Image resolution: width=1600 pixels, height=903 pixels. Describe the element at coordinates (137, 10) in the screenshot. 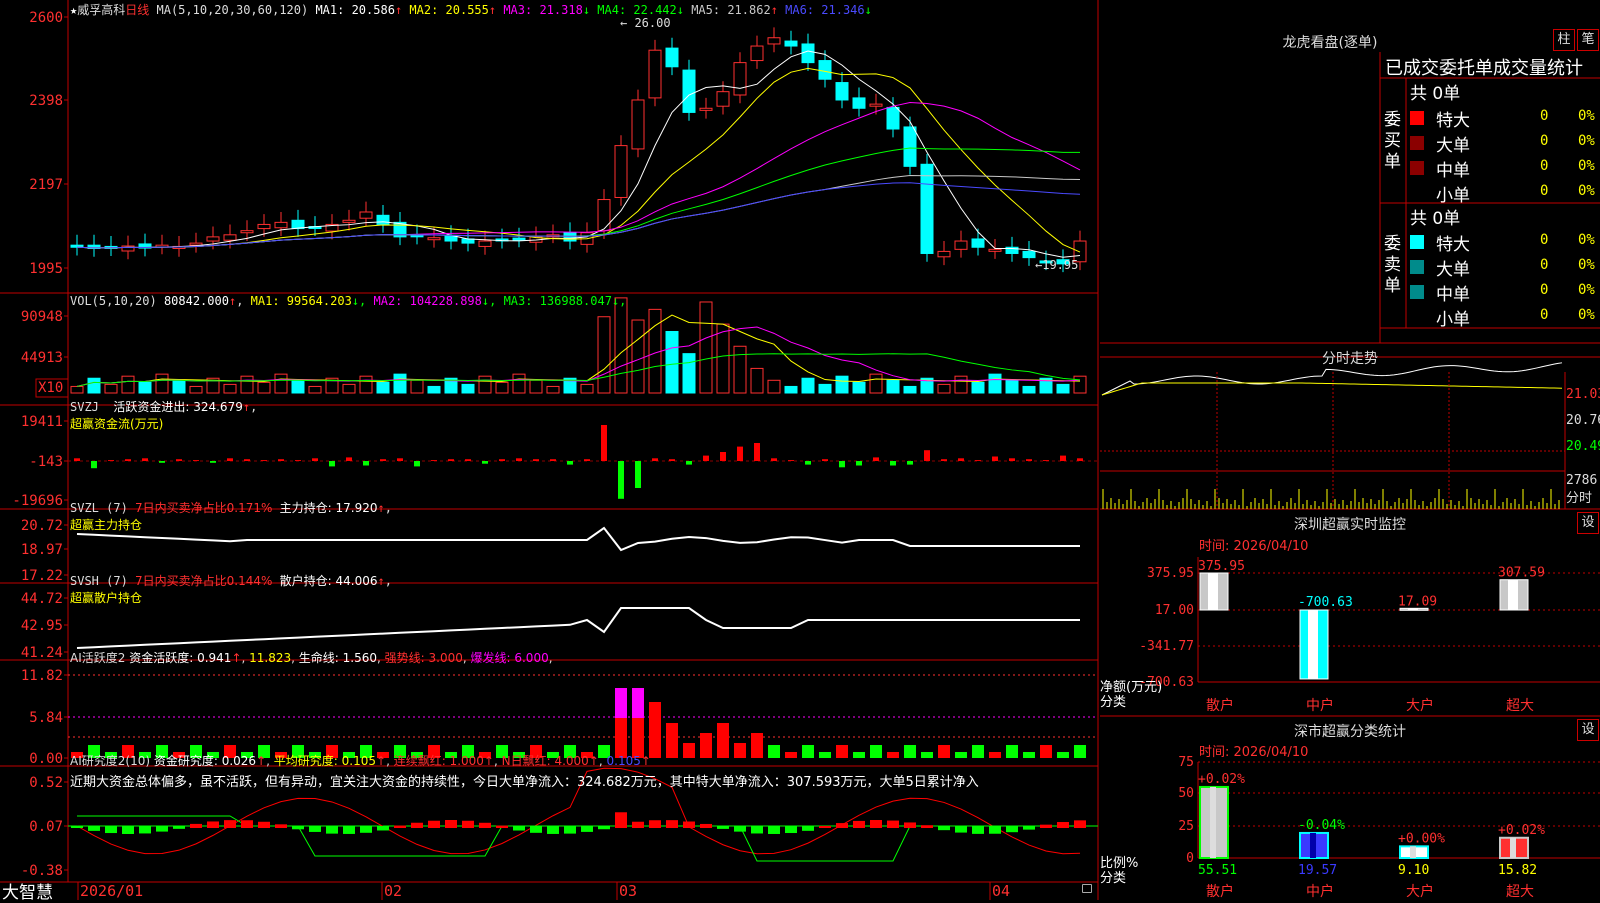

I see `period-label: 日线` at that location.